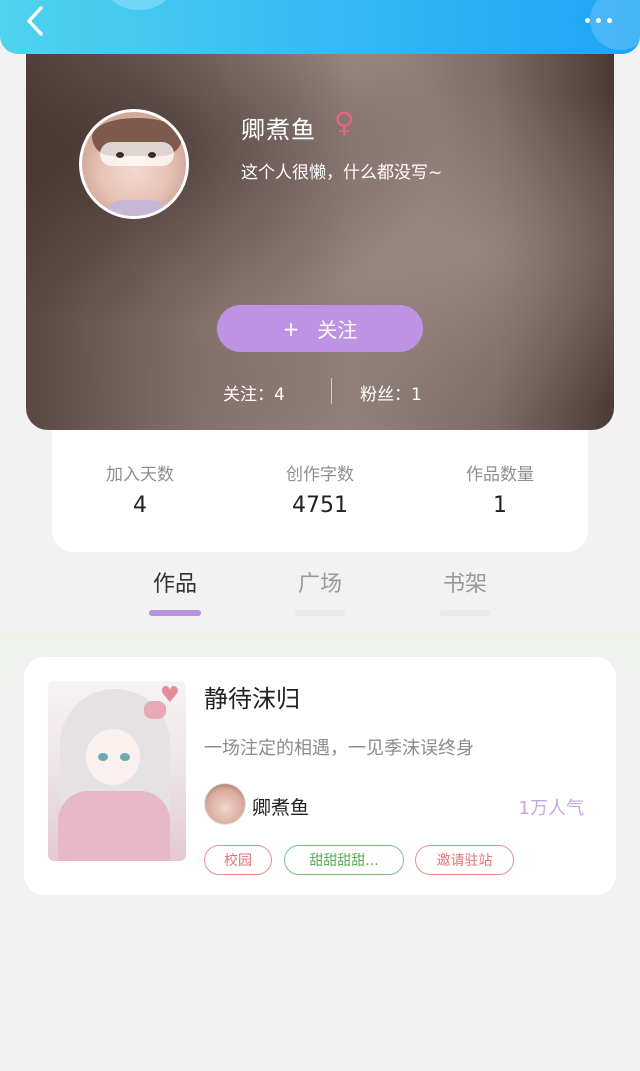 Image resolution: width=640 pixels, height=1071 pixels. Describe the element at coordinates (320, 393) in the screenshot. I see `follow-stats: 关注：4 粉丝：1` at that location.